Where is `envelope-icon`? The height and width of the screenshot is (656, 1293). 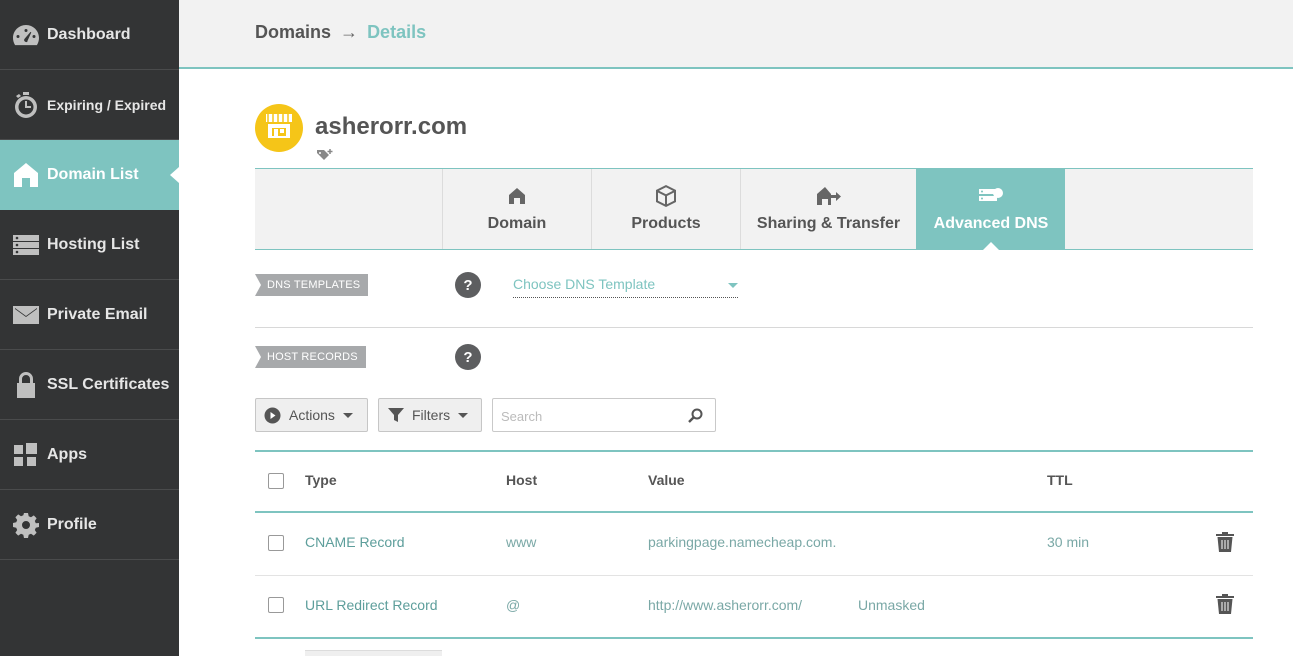
envelope-icon is located at coordinates (26, 315).